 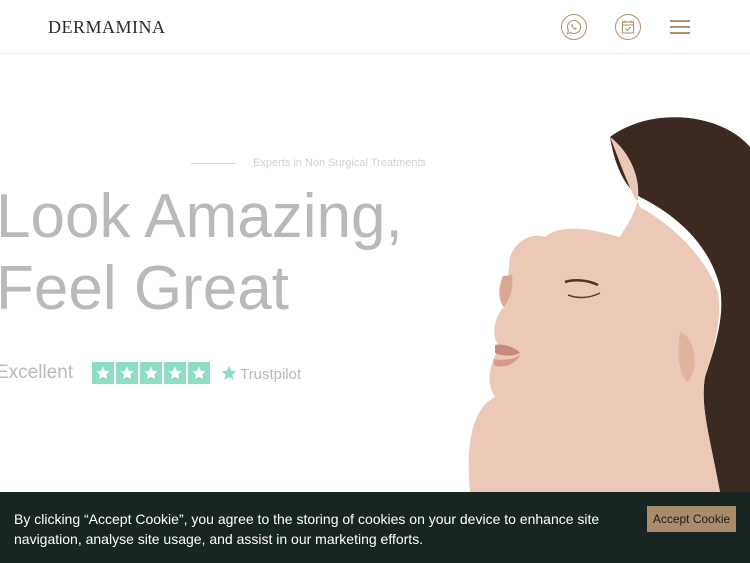 I want to click on hero-headline: Look Amazing, Feel Great, so click(x=201, y=253).